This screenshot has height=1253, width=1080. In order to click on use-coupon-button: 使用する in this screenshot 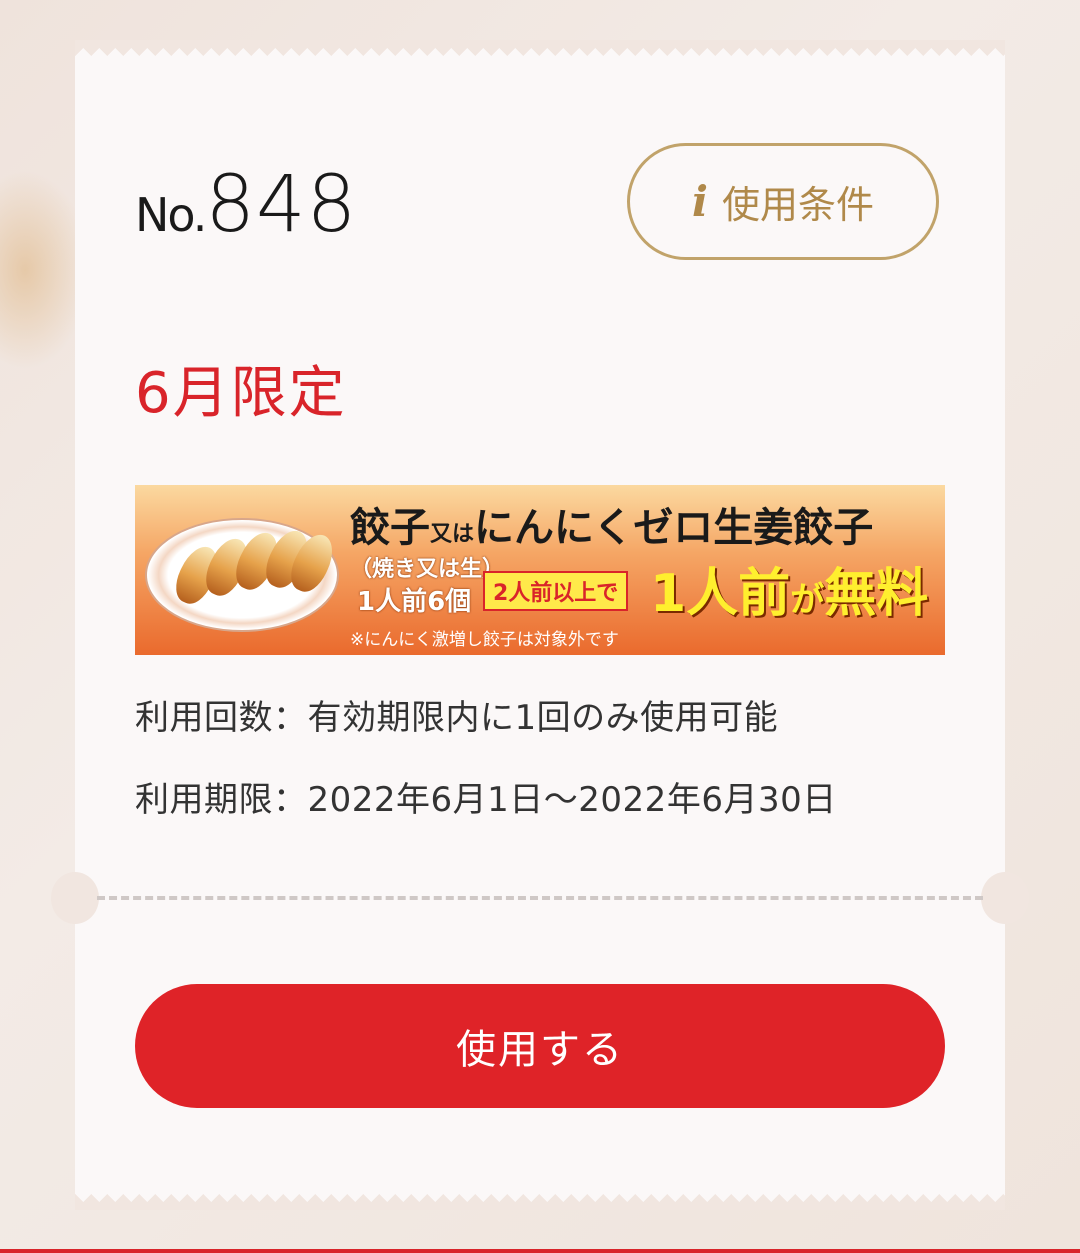, I will do `click(540, 1046)`.